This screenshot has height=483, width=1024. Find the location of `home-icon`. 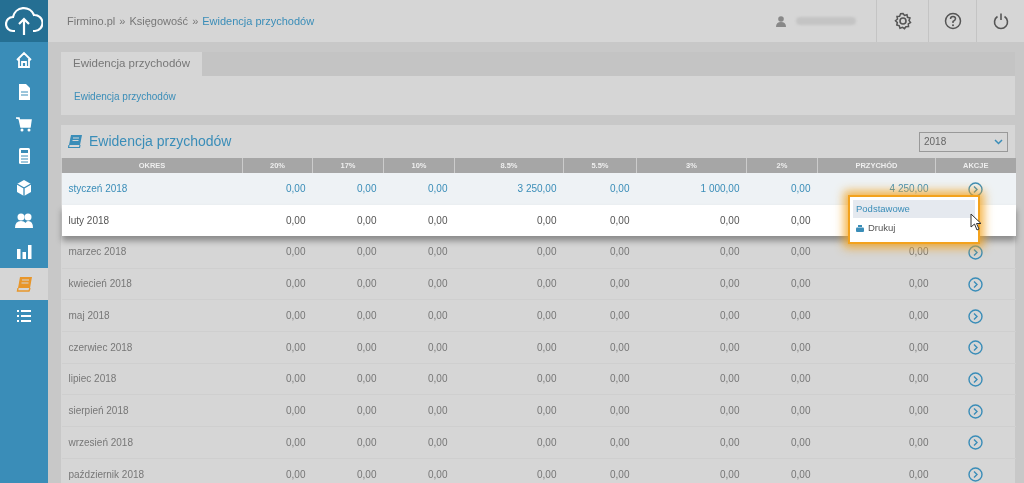

home-icon is located at coordinates (24, 60).